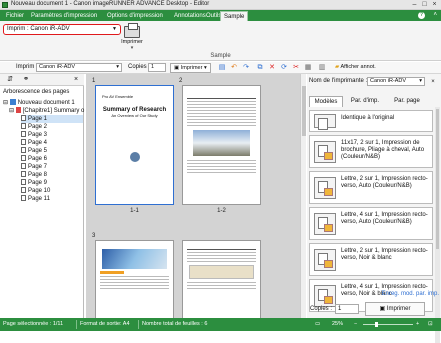  What do you see at coordinates (57, 67) in the screenshot?
I see `toolbar-printer-value: Canon iR-ADV` at bounding box center [57, 67].